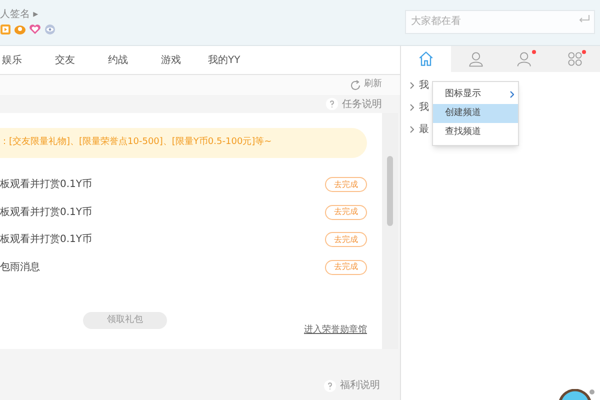 The width and height of the screenshot is (600, 400). I want to click on apps-icon, so click(575, 59).